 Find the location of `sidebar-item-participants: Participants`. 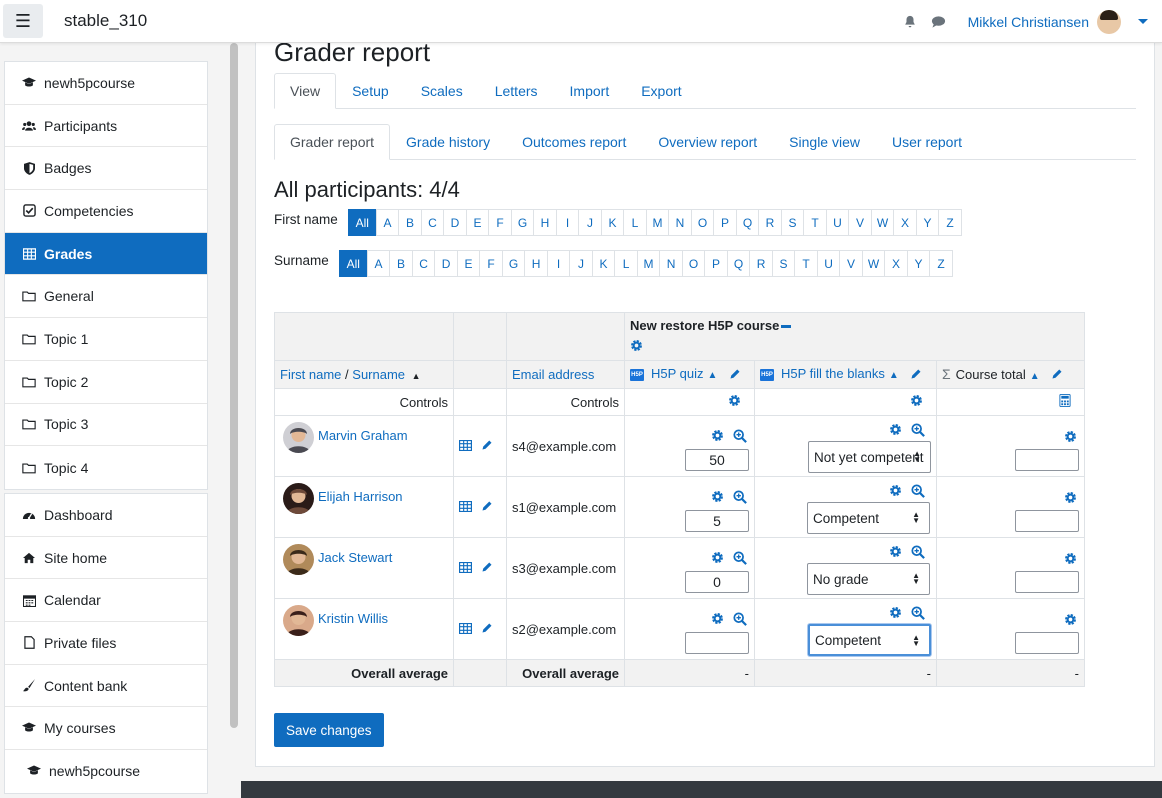

sidebar-item-participants: Participants is located at coordinates (106, 126).